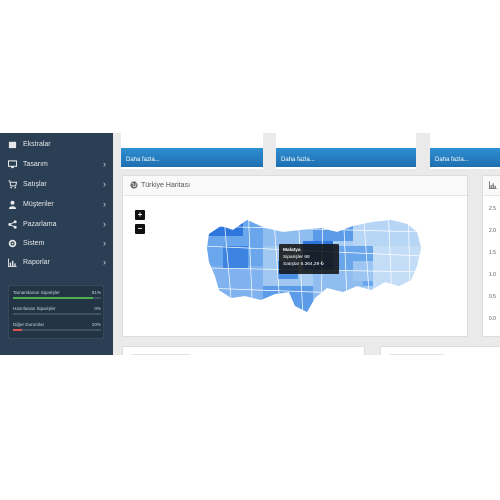 The image size is (500, 500). Describe the element at coordinates (34, 308) in the screenshot. I see `stat-label: Hazırlanan Siparişler` at that location.